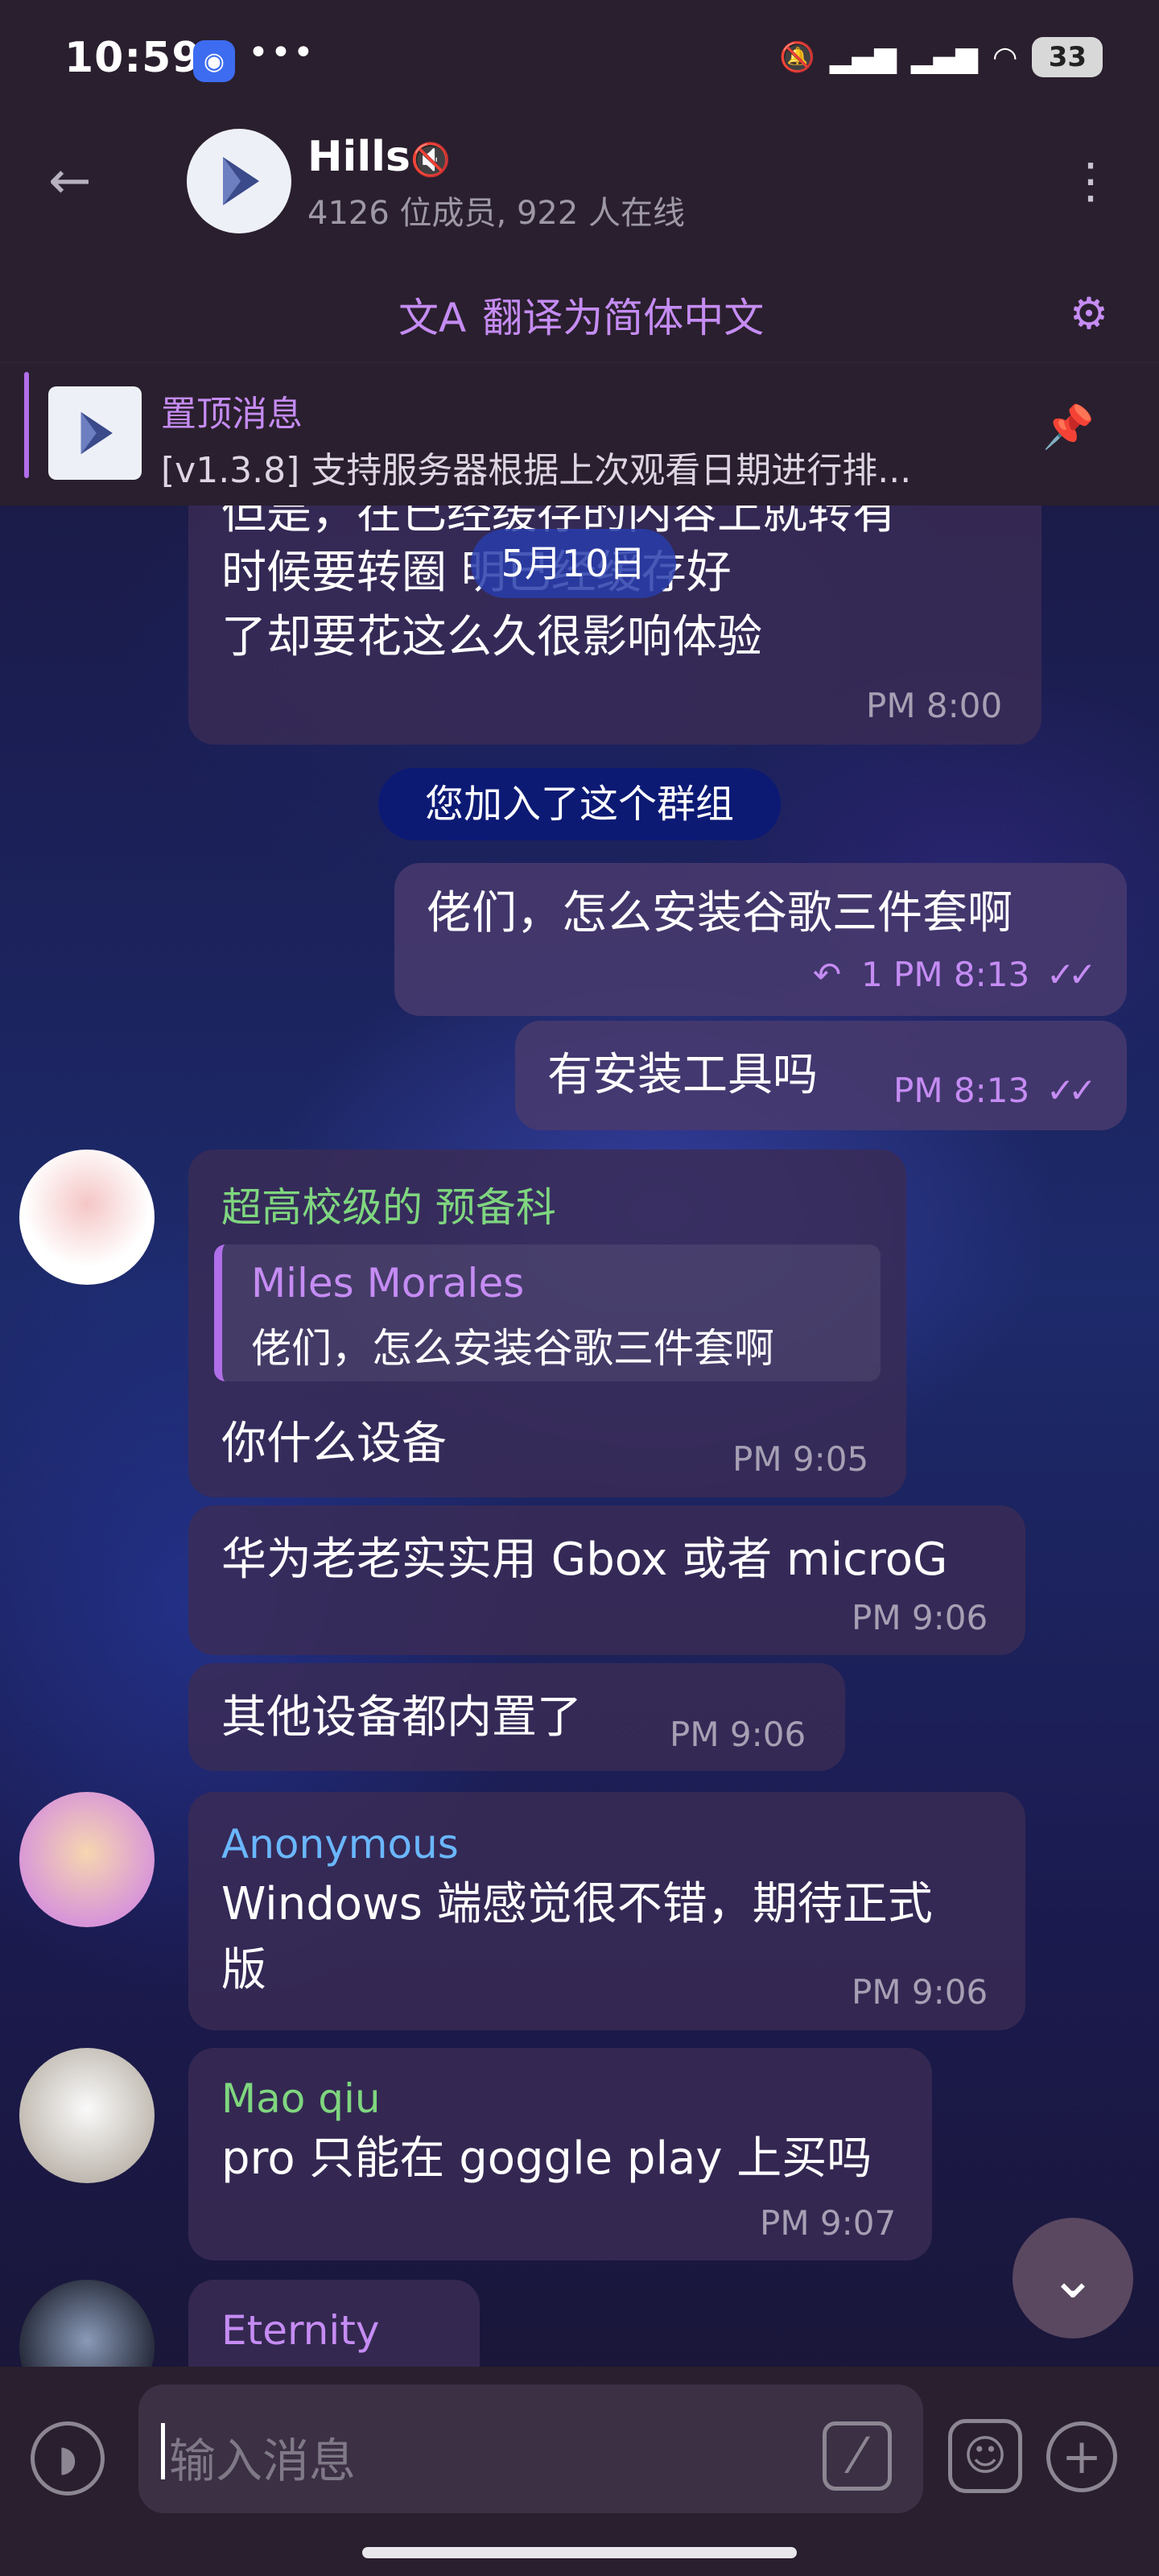 The height and width of the screenshot is (2576, 1159). What do you see at coordinates (800, 1459) in the screenshot?
I see `message-time: PM 9:05` at bounding box center [800, 1459].